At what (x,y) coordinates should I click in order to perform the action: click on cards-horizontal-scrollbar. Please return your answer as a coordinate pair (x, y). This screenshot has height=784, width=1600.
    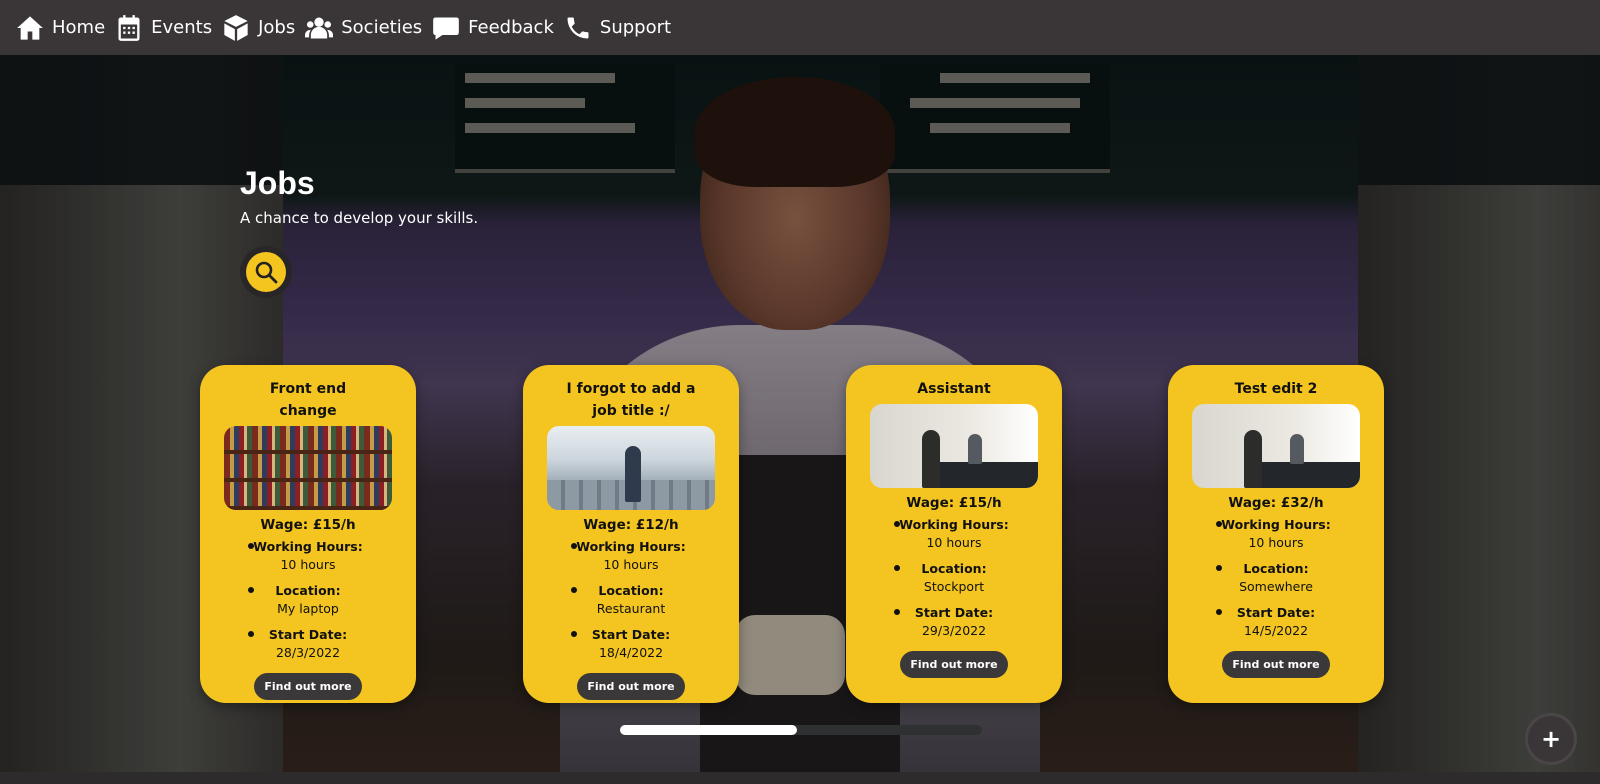
    Looking at the image, I should click on (801, 730).